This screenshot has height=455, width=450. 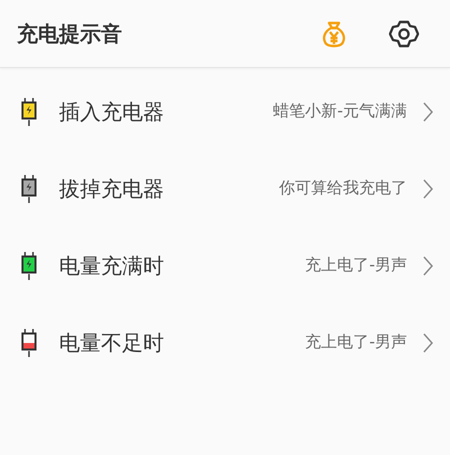 What do you see at coordinates (340, 111) in the screenshot?
I see `sound-name: 蜡笔小新-元气满满` at bounding box center [340, 111].